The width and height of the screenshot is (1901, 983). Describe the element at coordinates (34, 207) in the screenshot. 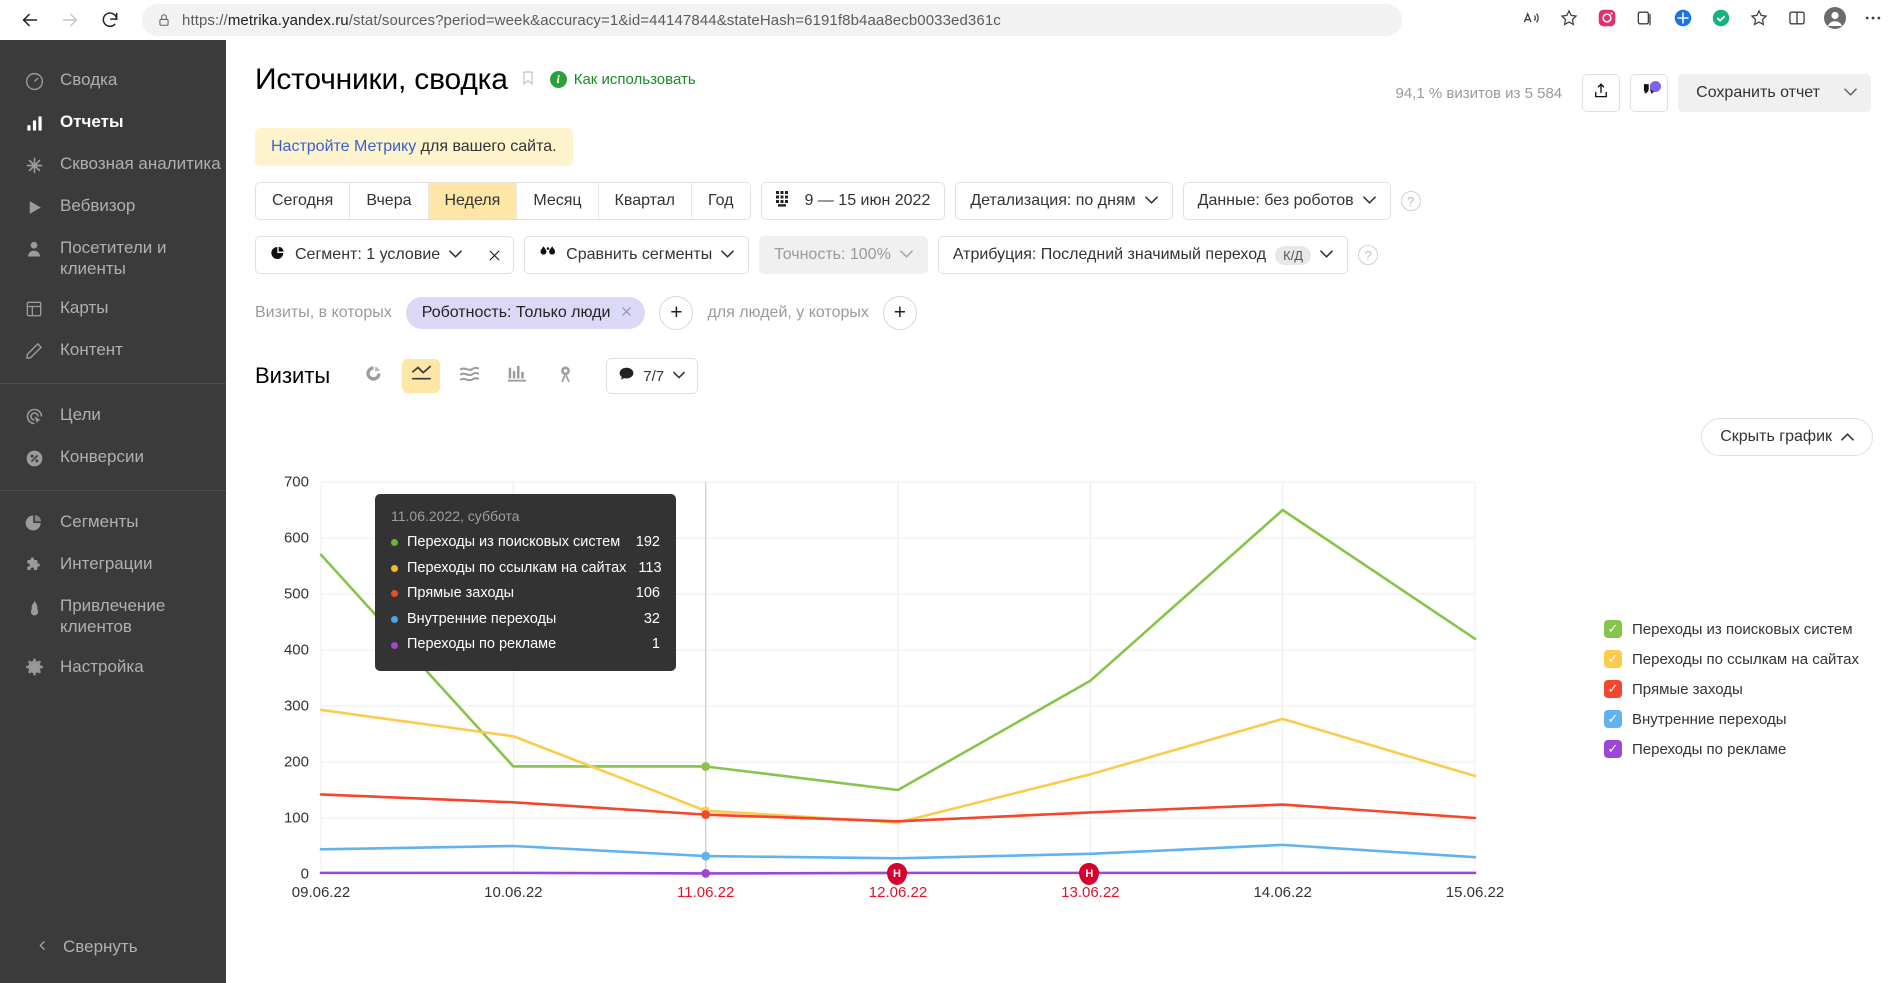

I see `play-icon` at that location.